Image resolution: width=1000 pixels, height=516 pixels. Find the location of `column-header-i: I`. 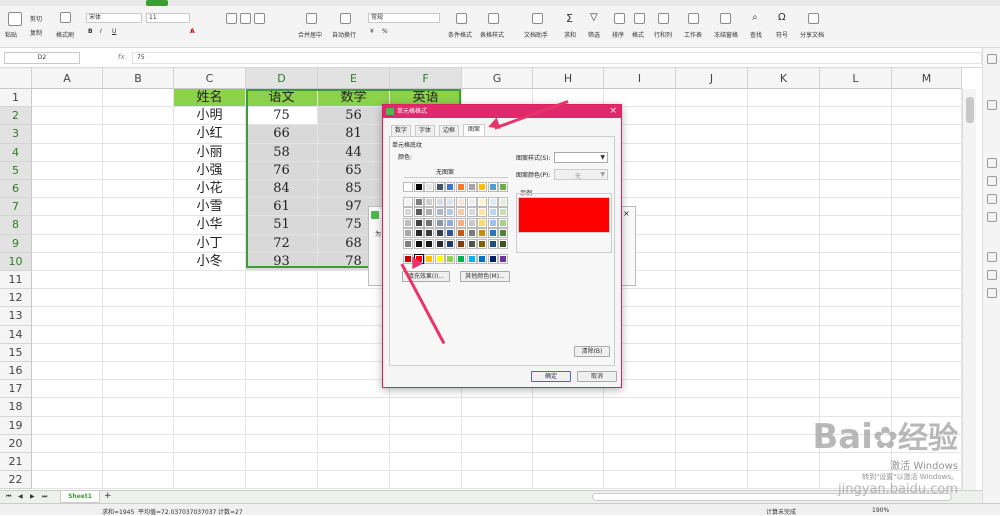

column-header-i: I is located at coordinates (640, 78).